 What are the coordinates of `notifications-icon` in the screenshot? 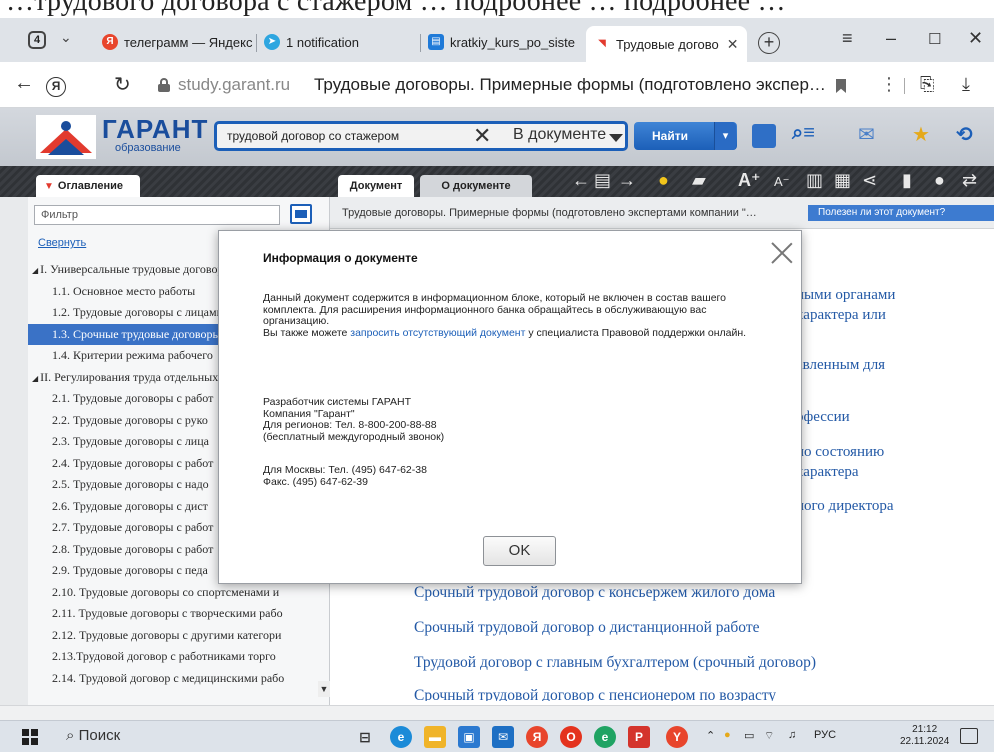 It's located at (969, 736).